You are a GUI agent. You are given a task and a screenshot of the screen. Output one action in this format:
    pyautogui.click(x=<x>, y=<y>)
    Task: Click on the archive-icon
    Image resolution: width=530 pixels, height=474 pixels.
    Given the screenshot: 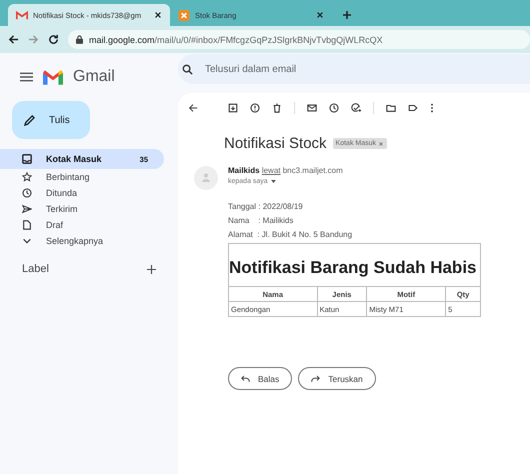 What is the action you would take?
    pyautogui.click(x=233, y=108)
    